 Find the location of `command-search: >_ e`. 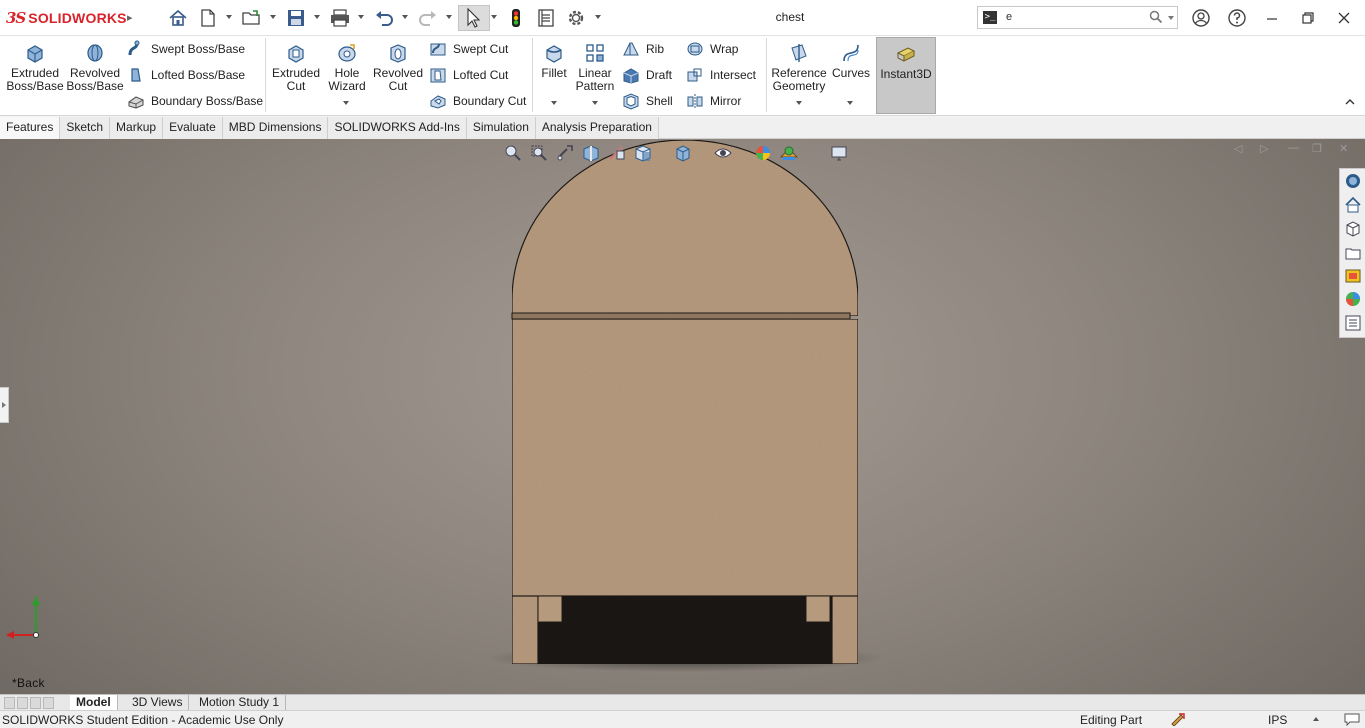

command-search: >_ e is located at coordinates (1077, 17).